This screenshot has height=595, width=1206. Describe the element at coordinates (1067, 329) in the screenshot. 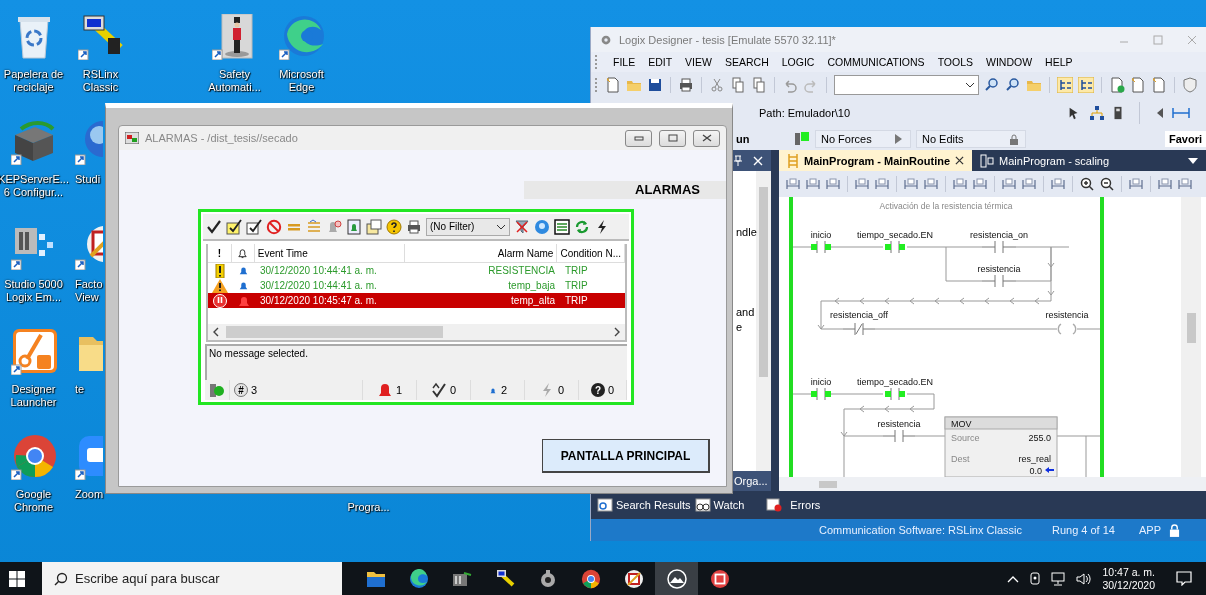

I see `coil-symbol` at that location.